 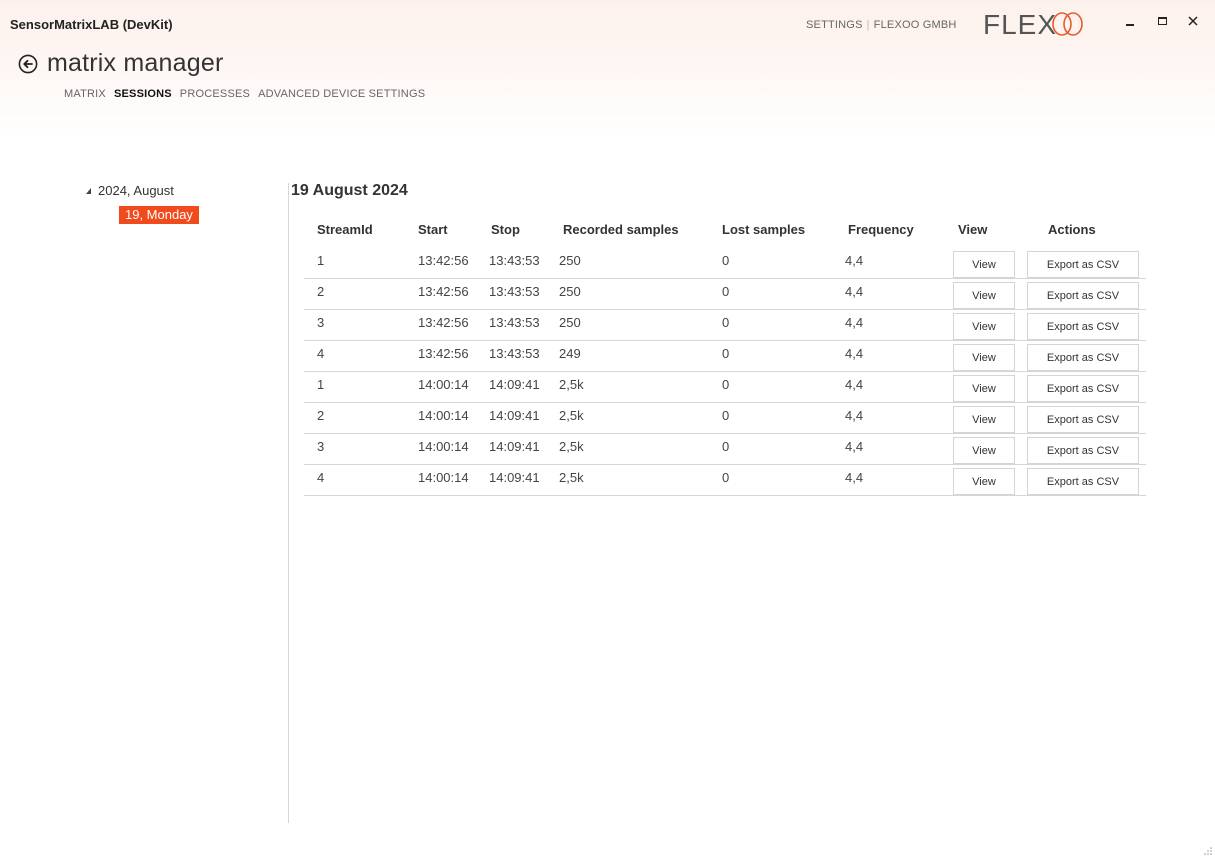 What do you see at coordinates (915, 25) in the screenshot?
I see `company-link: FLEXOO GMBH` at bounding box center [915, 25].